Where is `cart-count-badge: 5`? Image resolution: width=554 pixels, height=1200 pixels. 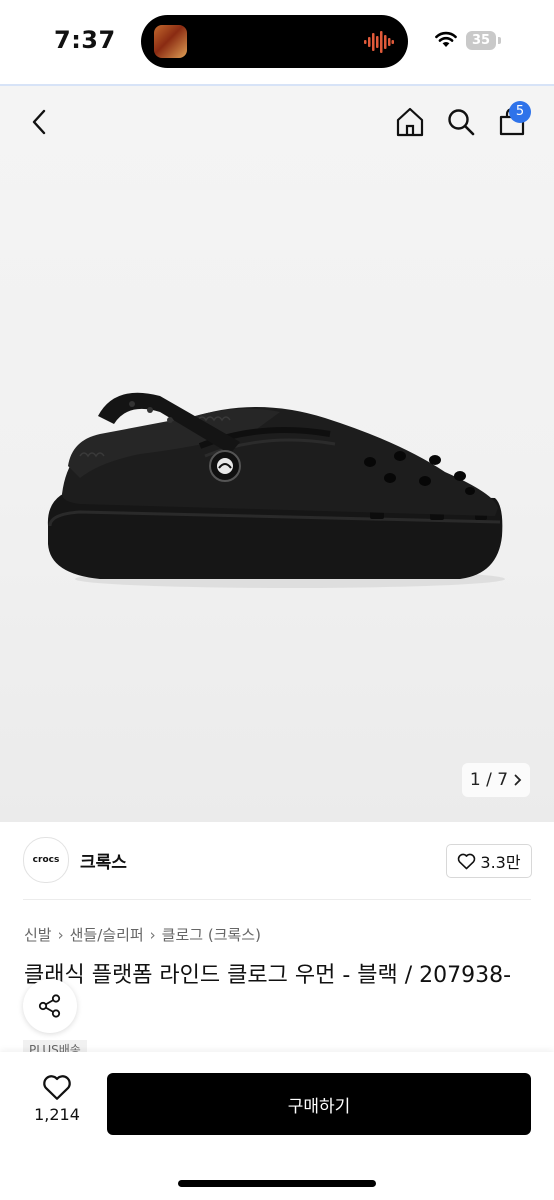 cart-count-badge: 5 is located at coordinates (520, 112).